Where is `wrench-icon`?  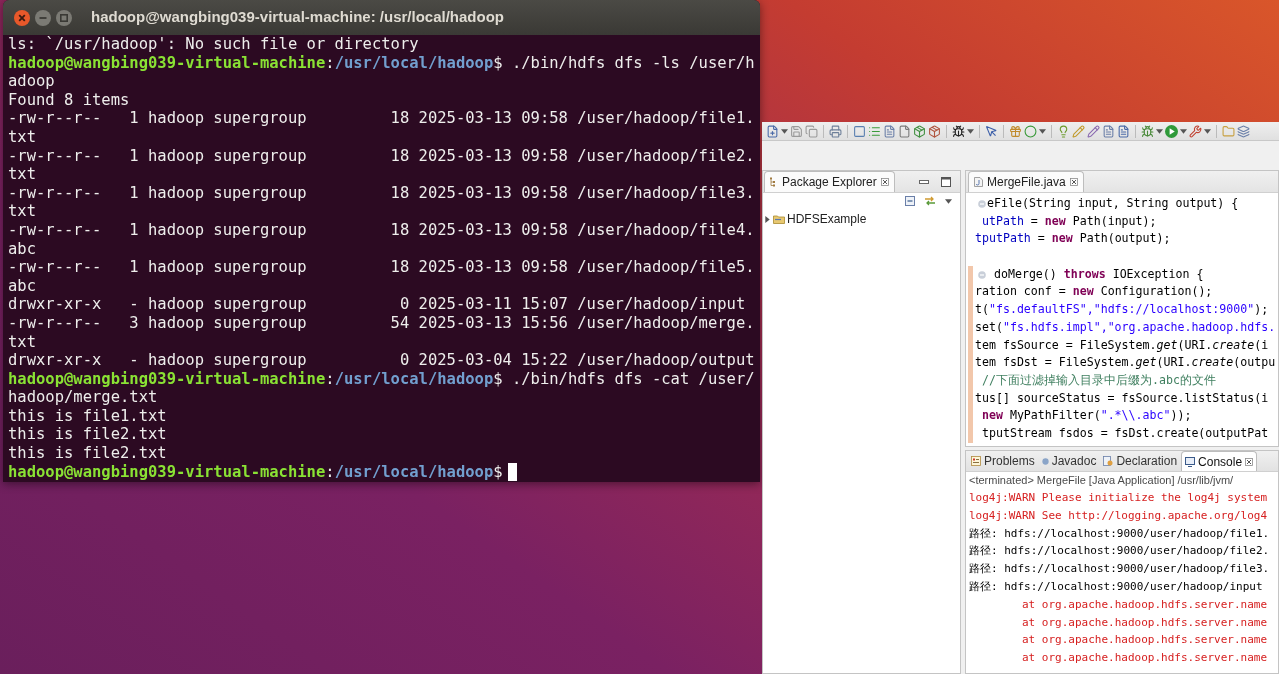 wrench-icon is located at coordinates (1195, 131).